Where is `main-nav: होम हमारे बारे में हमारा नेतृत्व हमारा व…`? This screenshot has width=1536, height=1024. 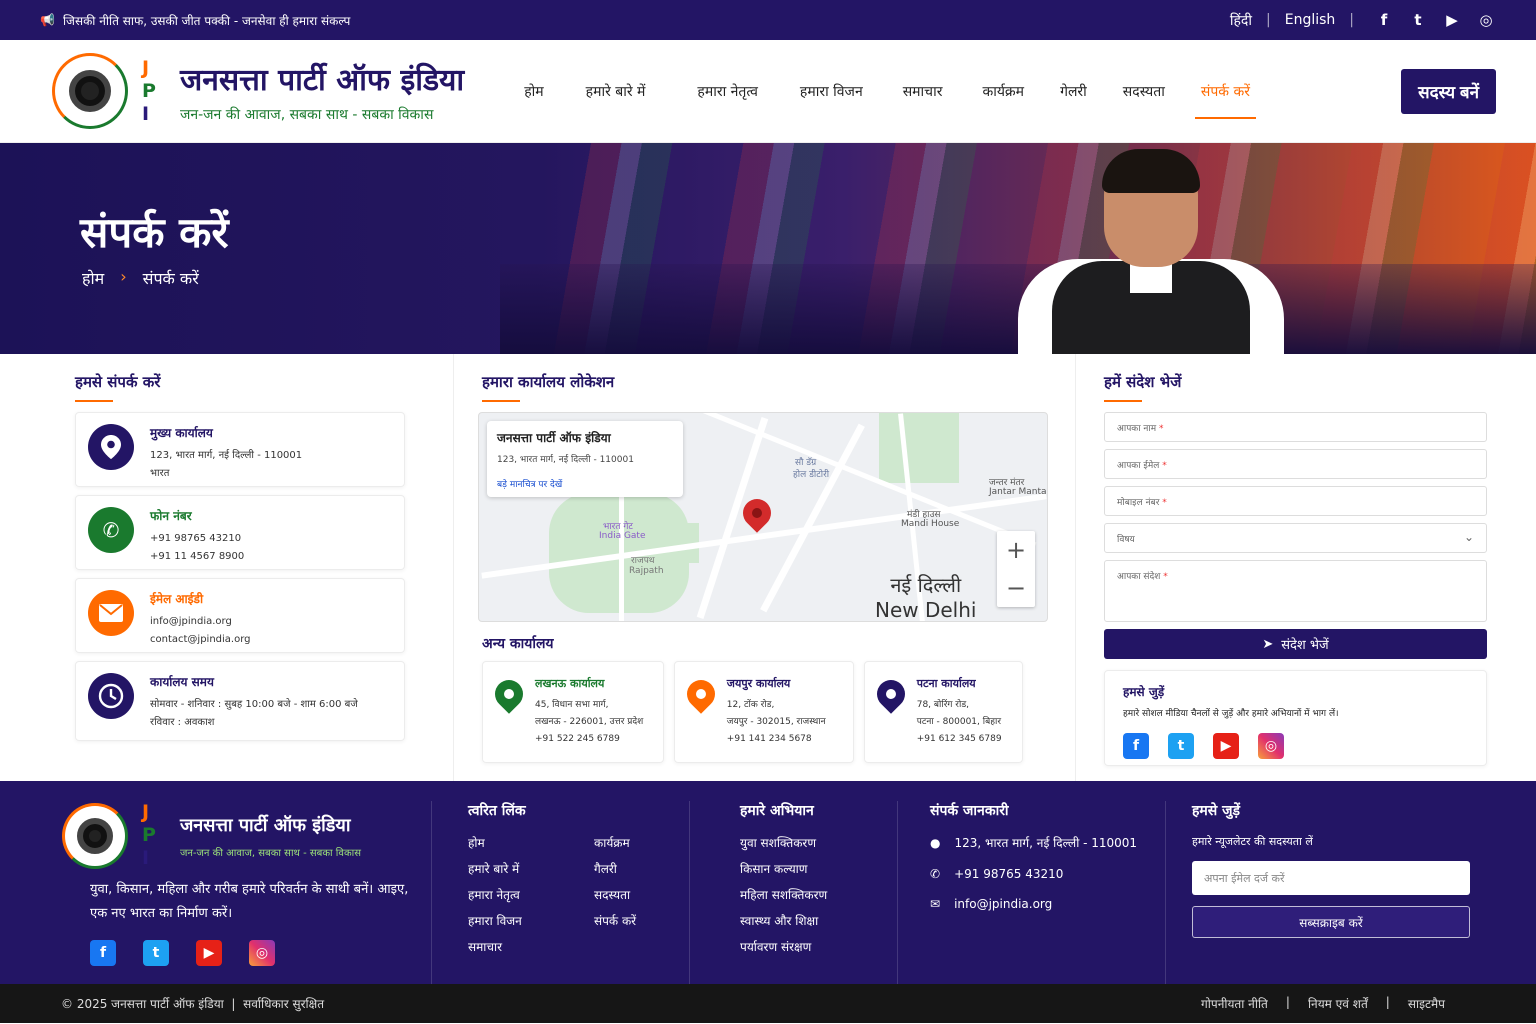
main-nav: होम हमारे बारे में हमारा नेतृत्व हमारा व… is located at coordinates (890, 95).